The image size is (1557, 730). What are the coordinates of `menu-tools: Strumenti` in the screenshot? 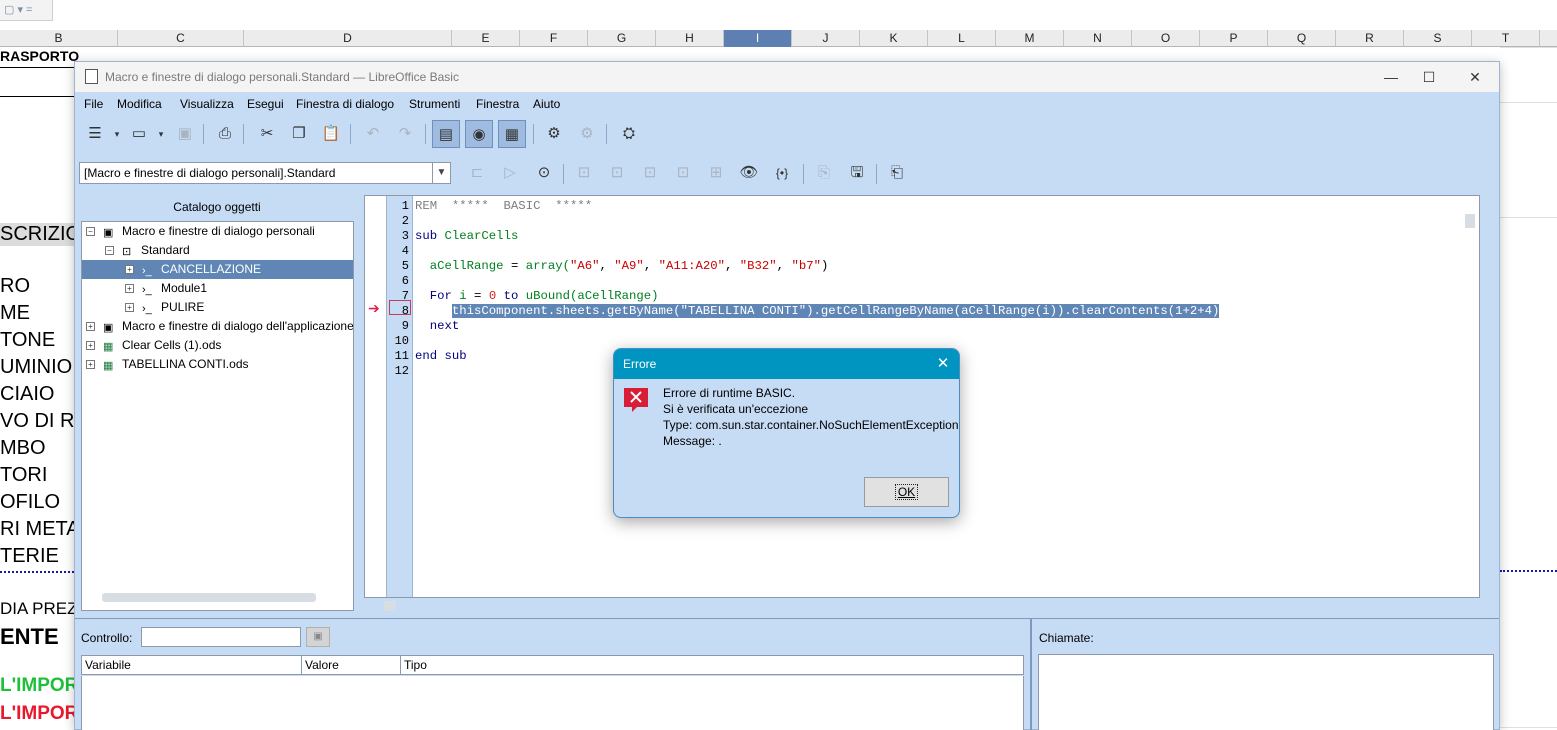 It's located at (434, 104).